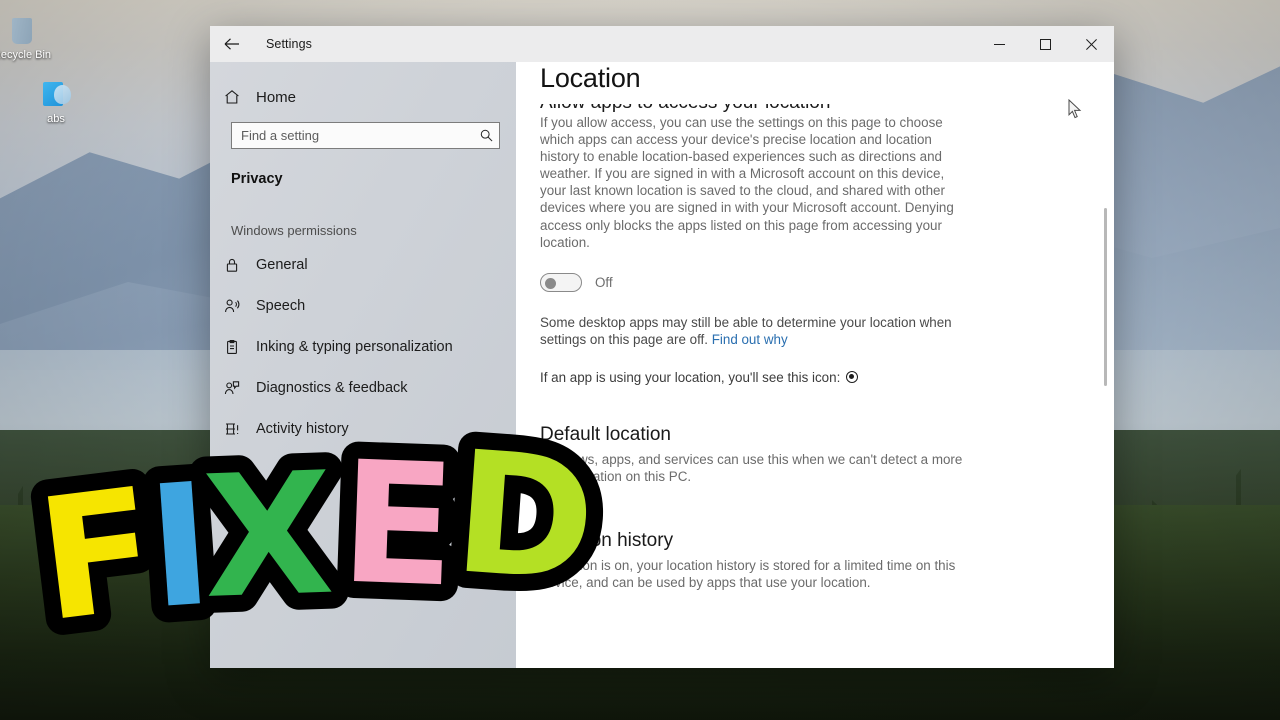 The image size is (1280, 720). What do you see at coordinates (289, 44) in the screenshot?
I see `window-title: Settings` at bounding box center [289, 44].